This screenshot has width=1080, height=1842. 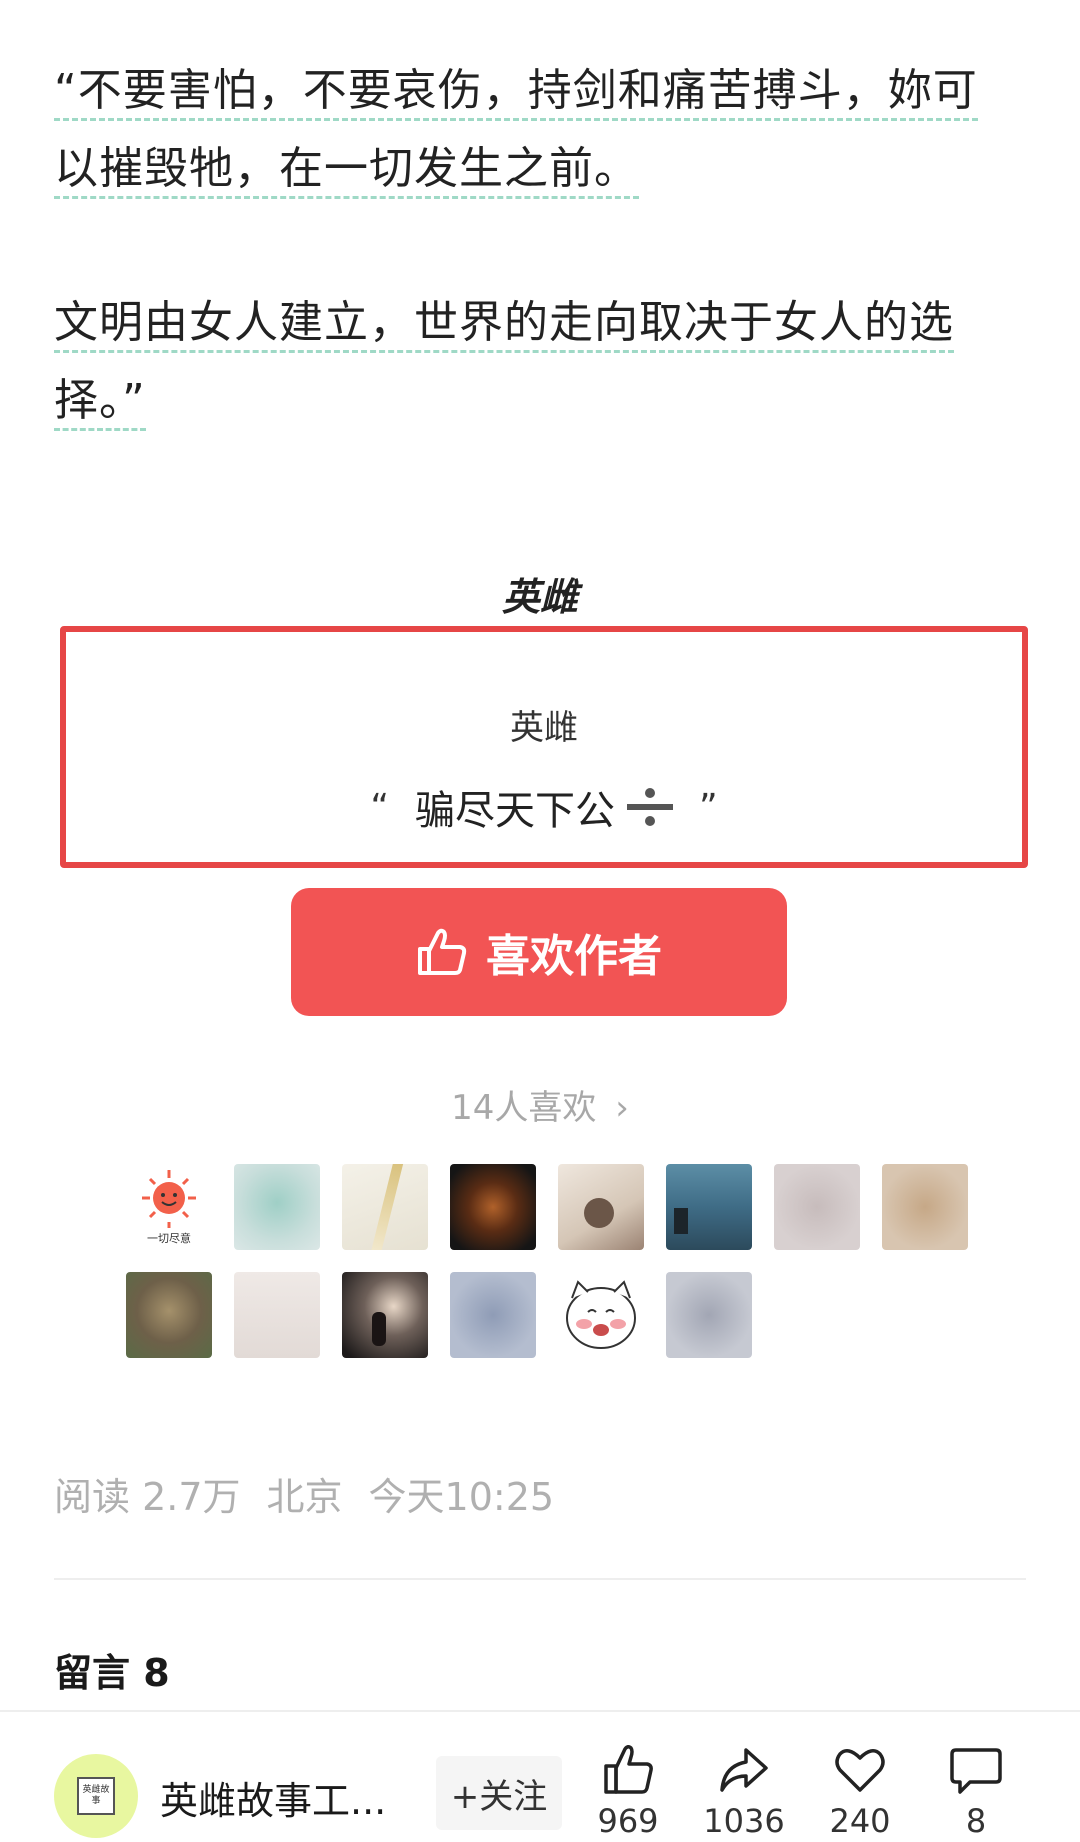 What do you see at coordinates (346, 171) in the screenshot?
I see `article-line: 以摧毁牠，在一切发生之前。` at bounding box center [346, 171].